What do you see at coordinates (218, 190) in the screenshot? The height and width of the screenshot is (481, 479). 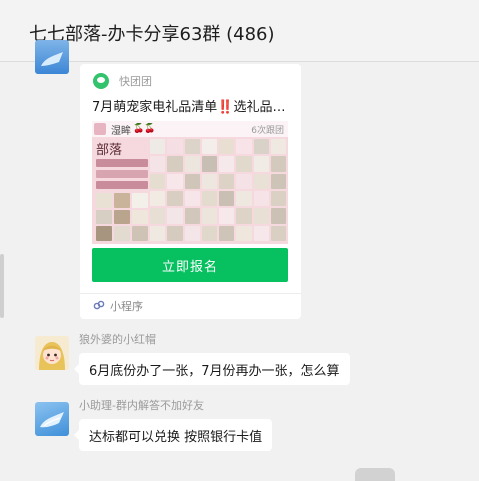 I see `preview-product-grid` at bounding box center [218, 190].